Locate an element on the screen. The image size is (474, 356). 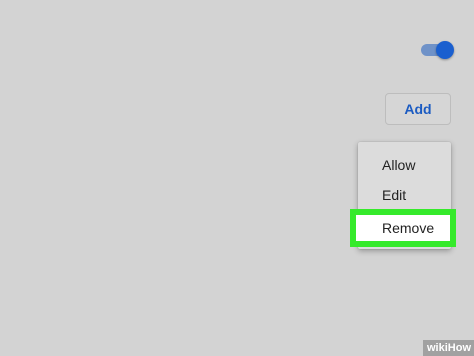
menu-item-label: Allow is located at coordinates (399, 165).